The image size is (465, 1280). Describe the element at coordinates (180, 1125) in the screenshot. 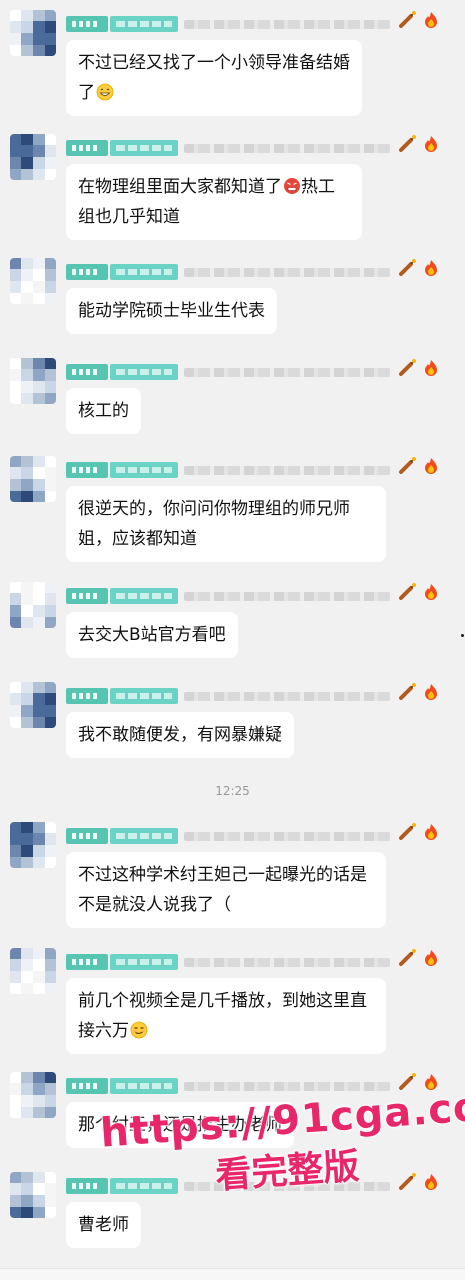

I see `message-bubble: 那个纣王，还是招生办老师` at that location.